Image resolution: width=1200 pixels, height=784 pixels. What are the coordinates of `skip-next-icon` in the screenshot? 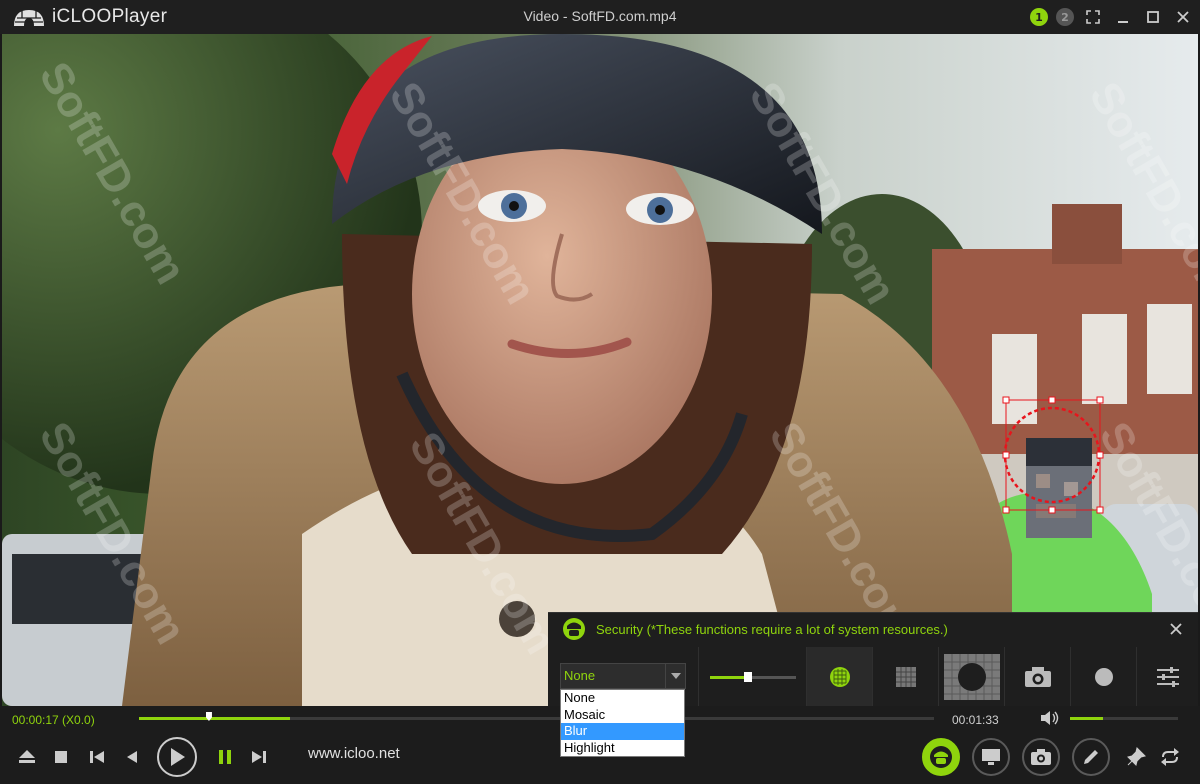 It's located at (259, 757).